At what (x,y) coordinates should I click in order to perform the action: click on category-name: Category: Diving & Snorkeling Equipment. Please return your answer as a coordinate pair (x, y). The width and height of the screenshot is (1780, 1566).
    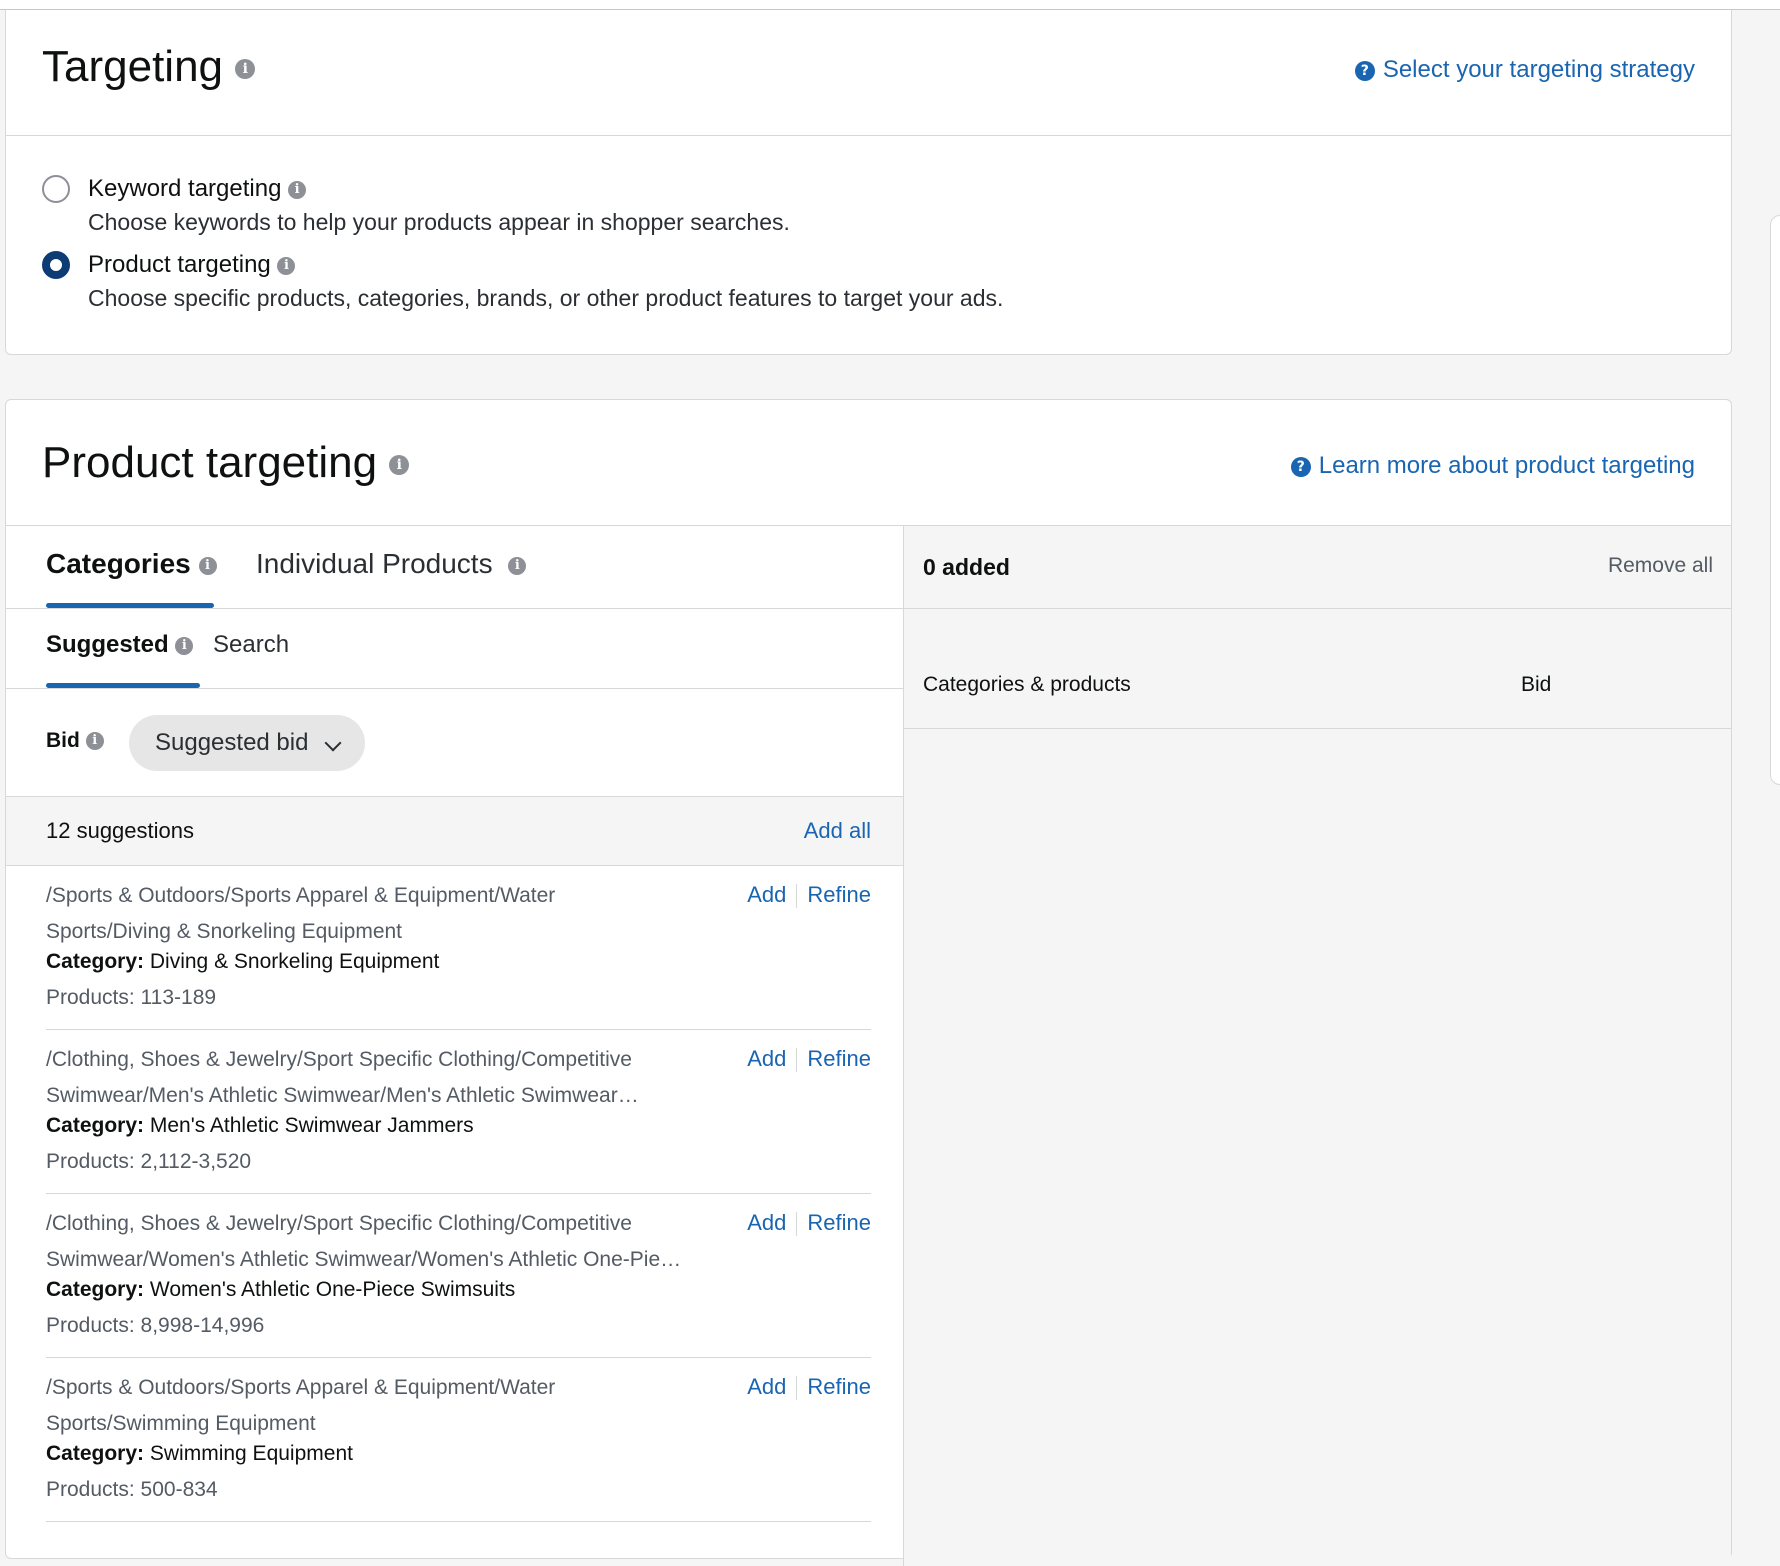
    Looking at the image, I should click on (242, 962).